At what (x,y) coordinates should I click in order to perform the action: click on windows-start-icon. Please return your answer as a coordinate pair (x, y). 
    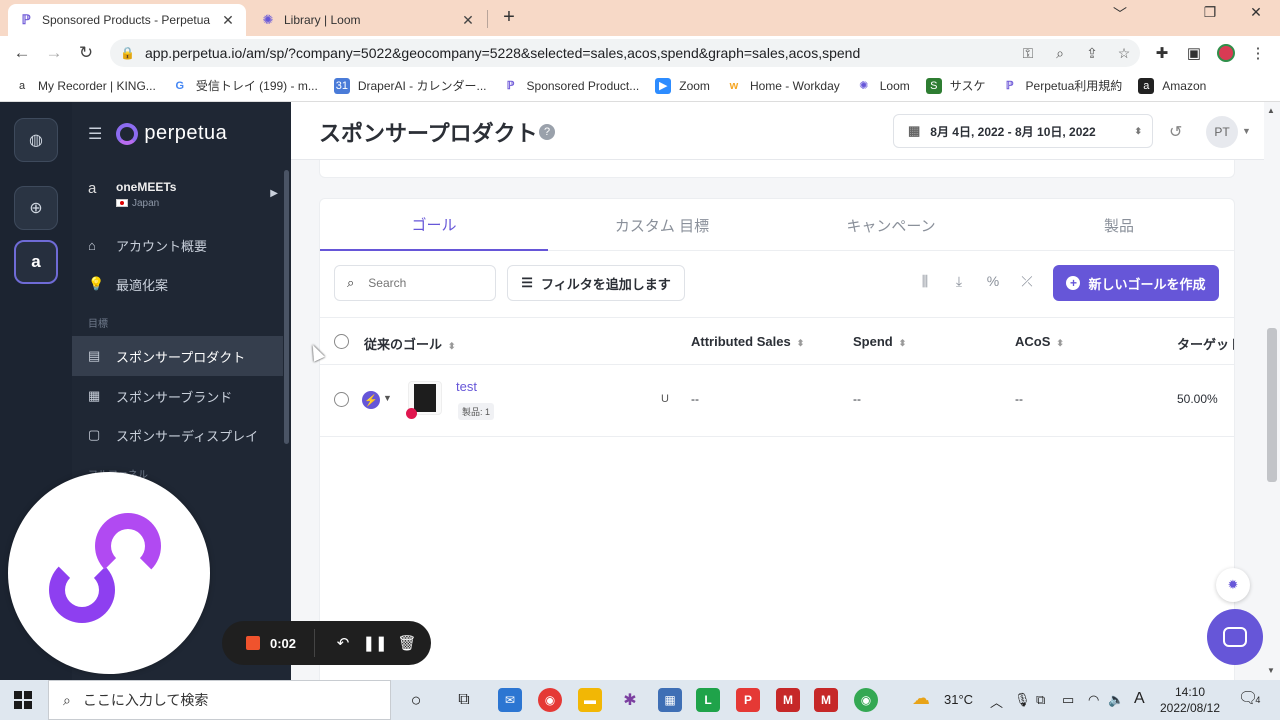
    Looking at the image, I should click on (23, 700).